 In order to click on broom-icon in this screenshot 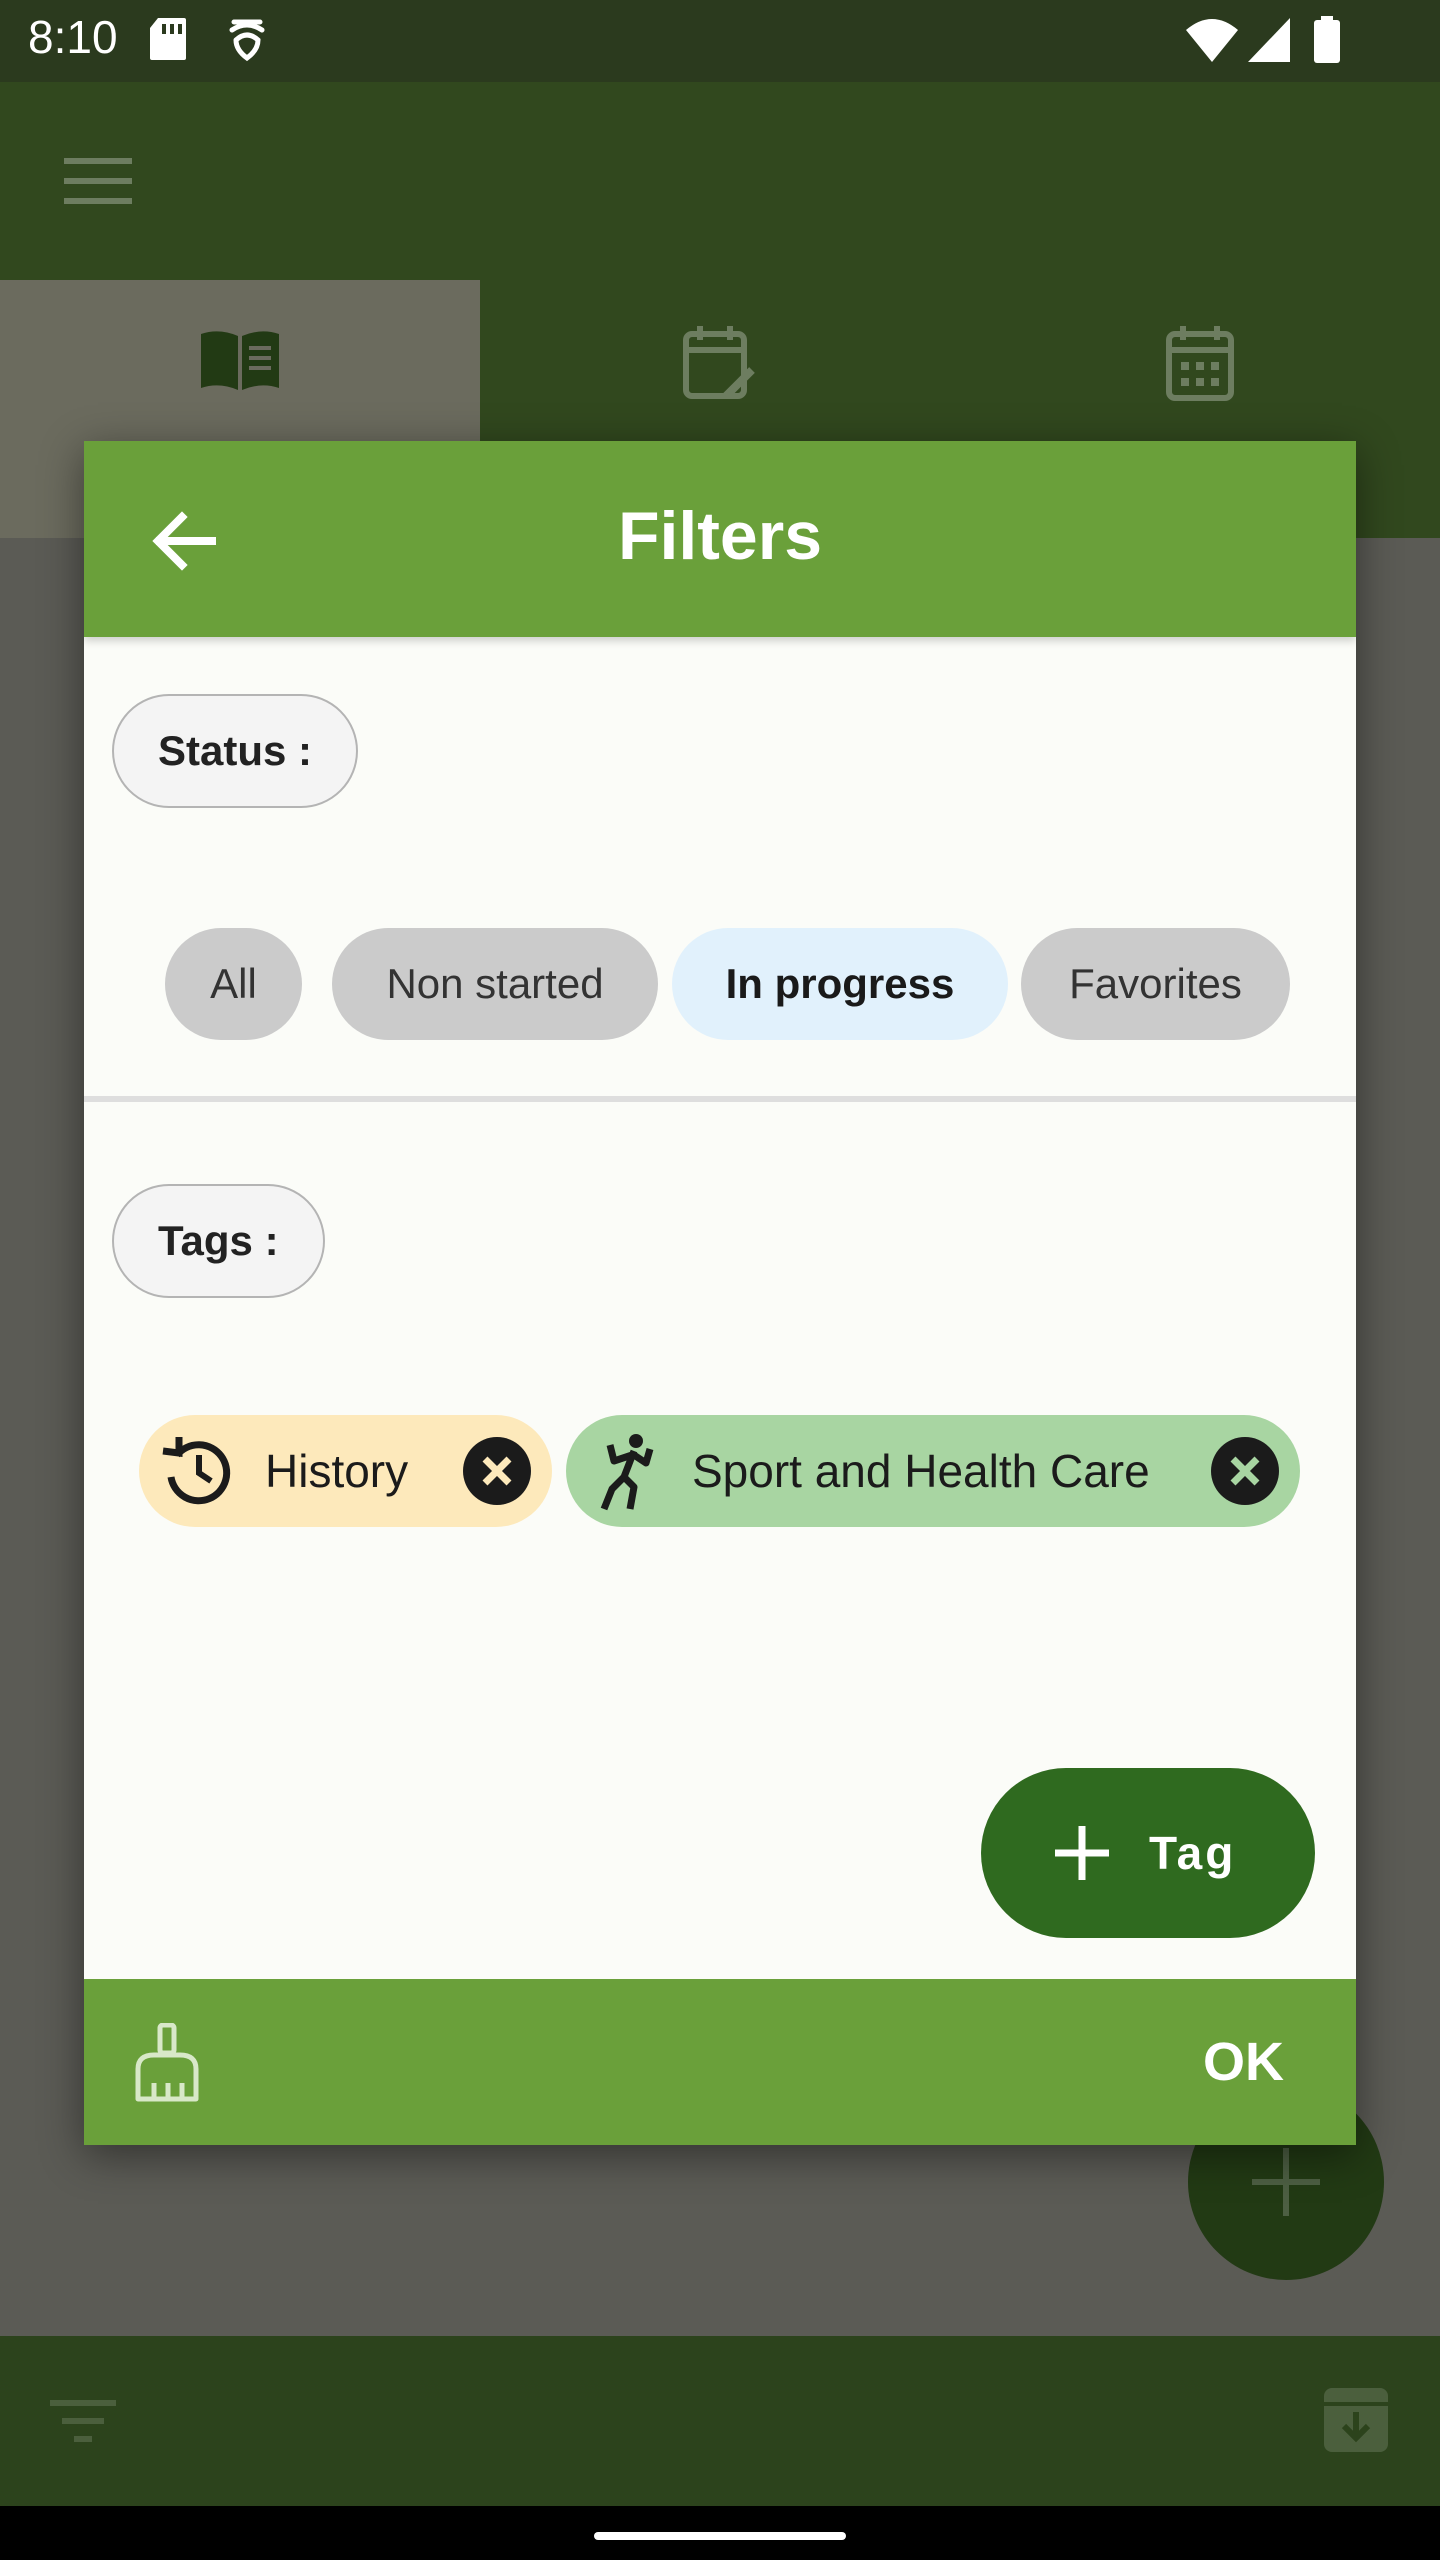, I will do `click(168, 2063)`.